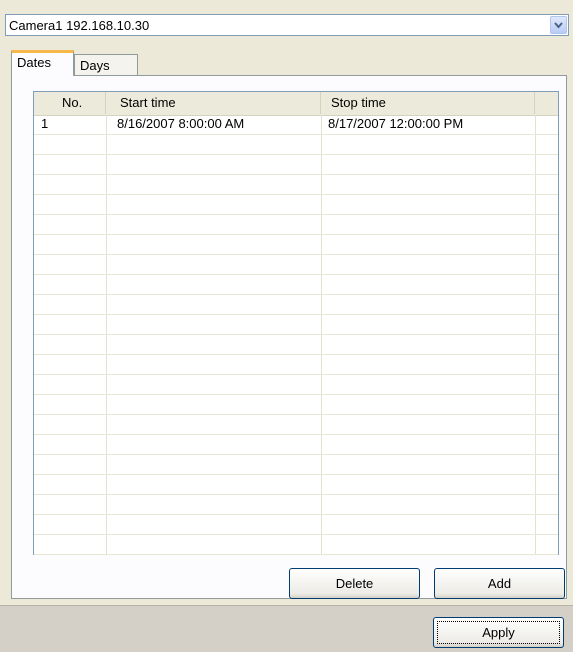 Image resolution: width=573 pixels, height=652 pixels. I want to click on chevron-down-icon, so click(558, 25).